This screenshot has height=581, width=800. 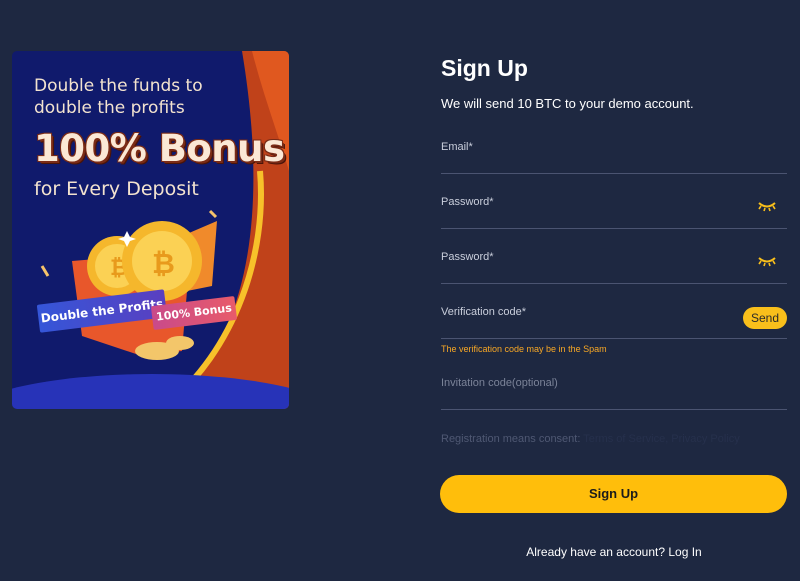 What do you see at coordinates (684, 552) in the screenshot?
I see `log-in-link: Log In` at bounding box center [684, 552].